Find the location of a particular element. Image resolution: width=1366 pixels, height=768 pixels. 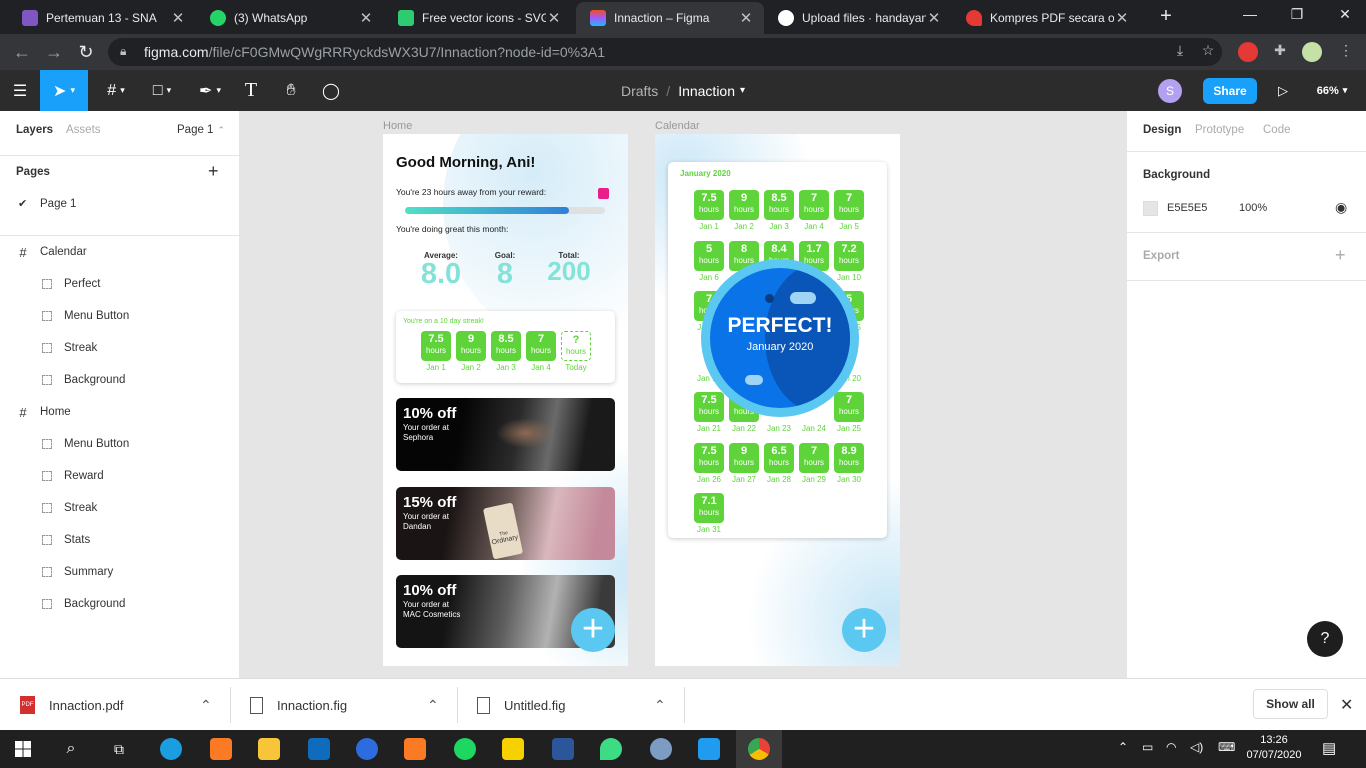

layer-item: Reward is located at coordinates (119, 476).